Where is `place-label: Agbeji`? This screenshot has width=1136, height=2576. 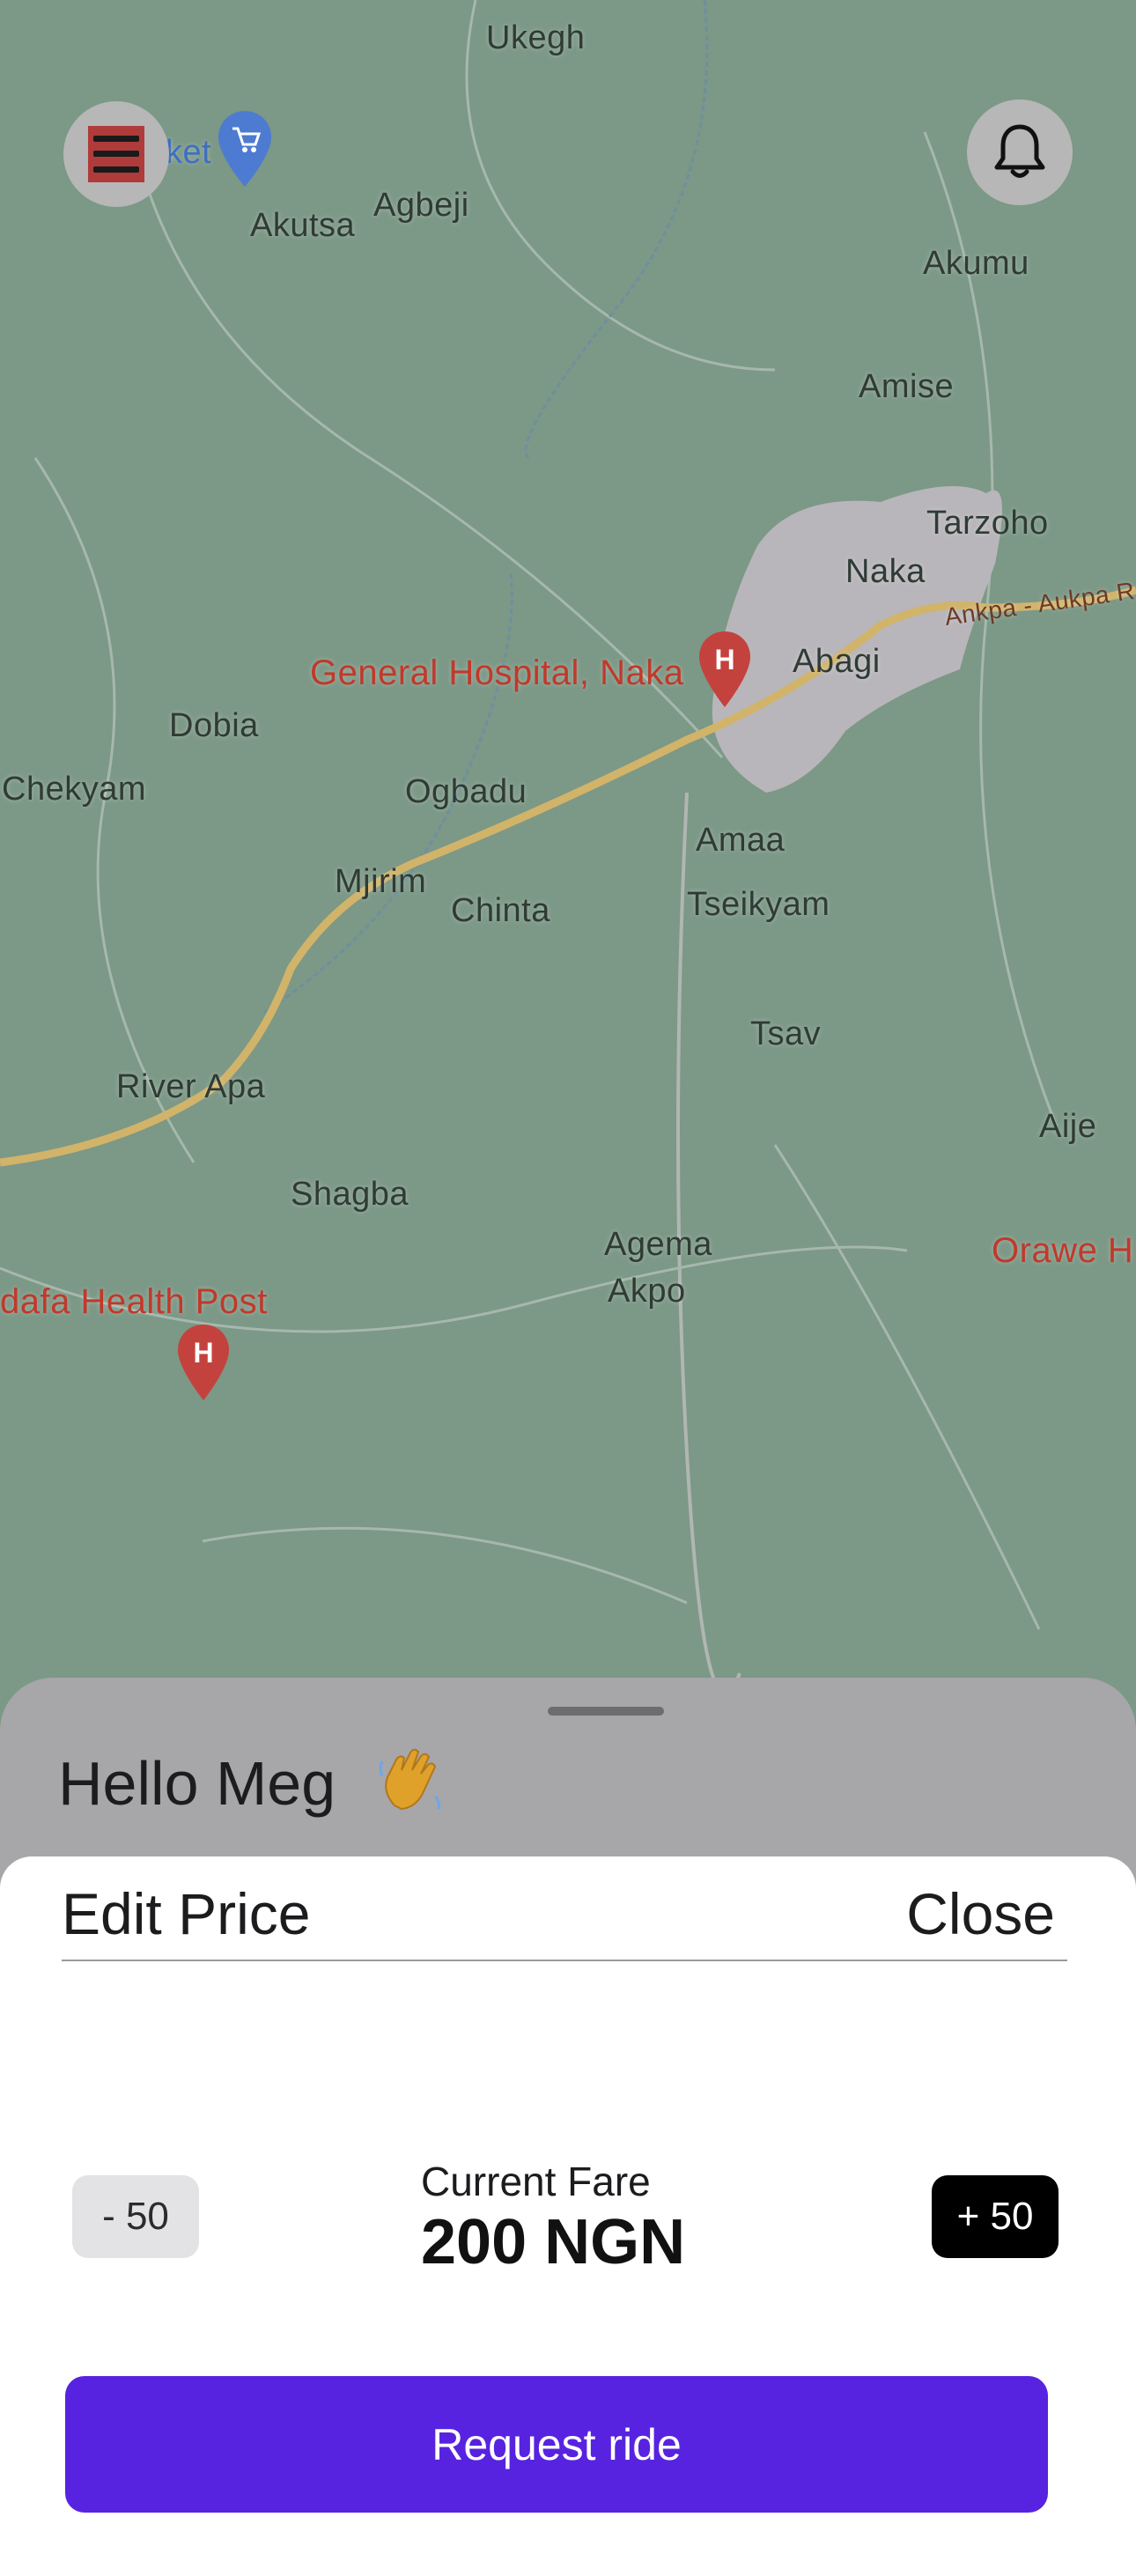
place-label: Agbeji is located at coordinates (421, 205).